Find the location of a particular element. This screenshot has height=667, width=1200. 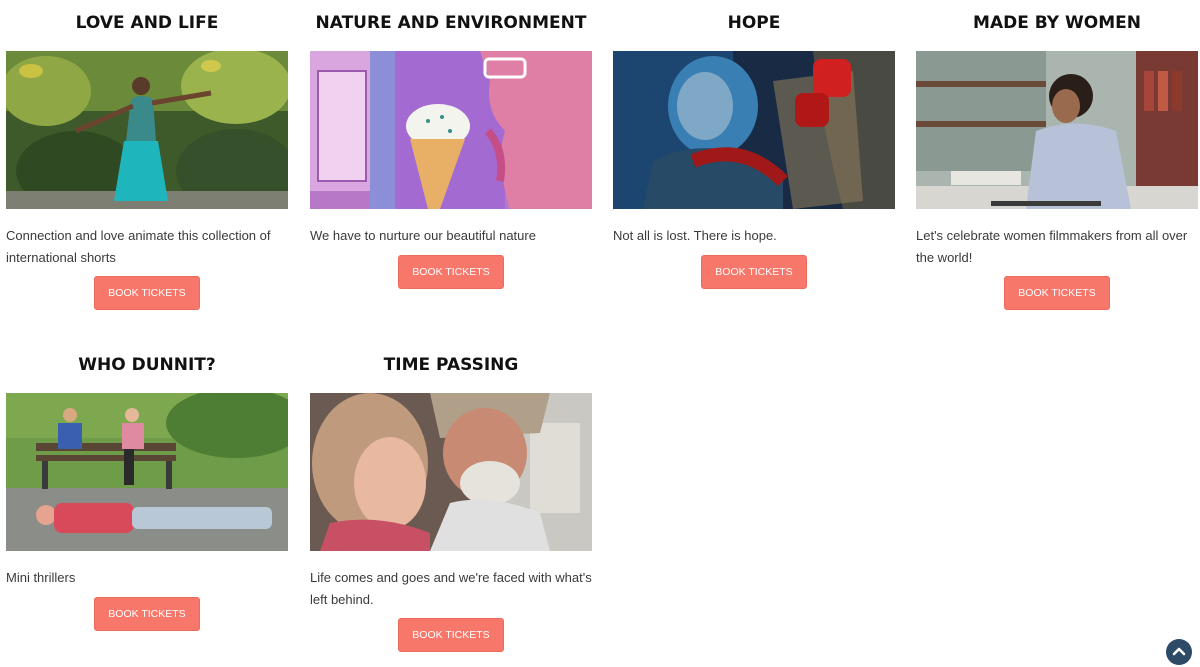

park-bench-body-image is located at coordinates (147, 472).